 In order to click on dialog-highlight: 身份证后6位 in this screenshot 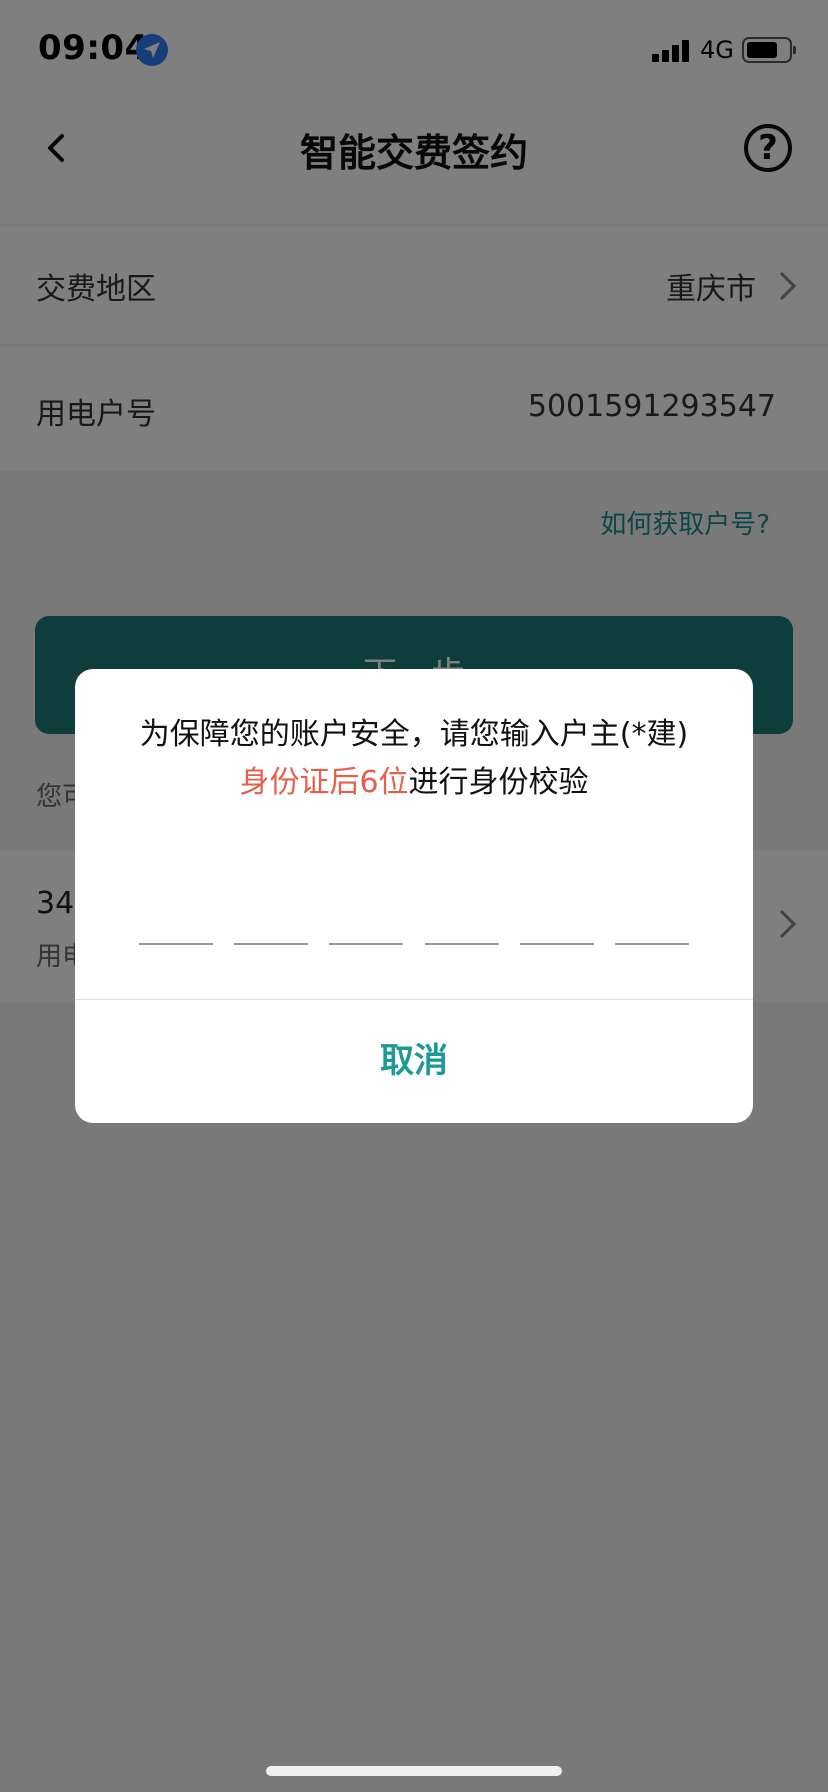, I will do `click(324, 782)`.